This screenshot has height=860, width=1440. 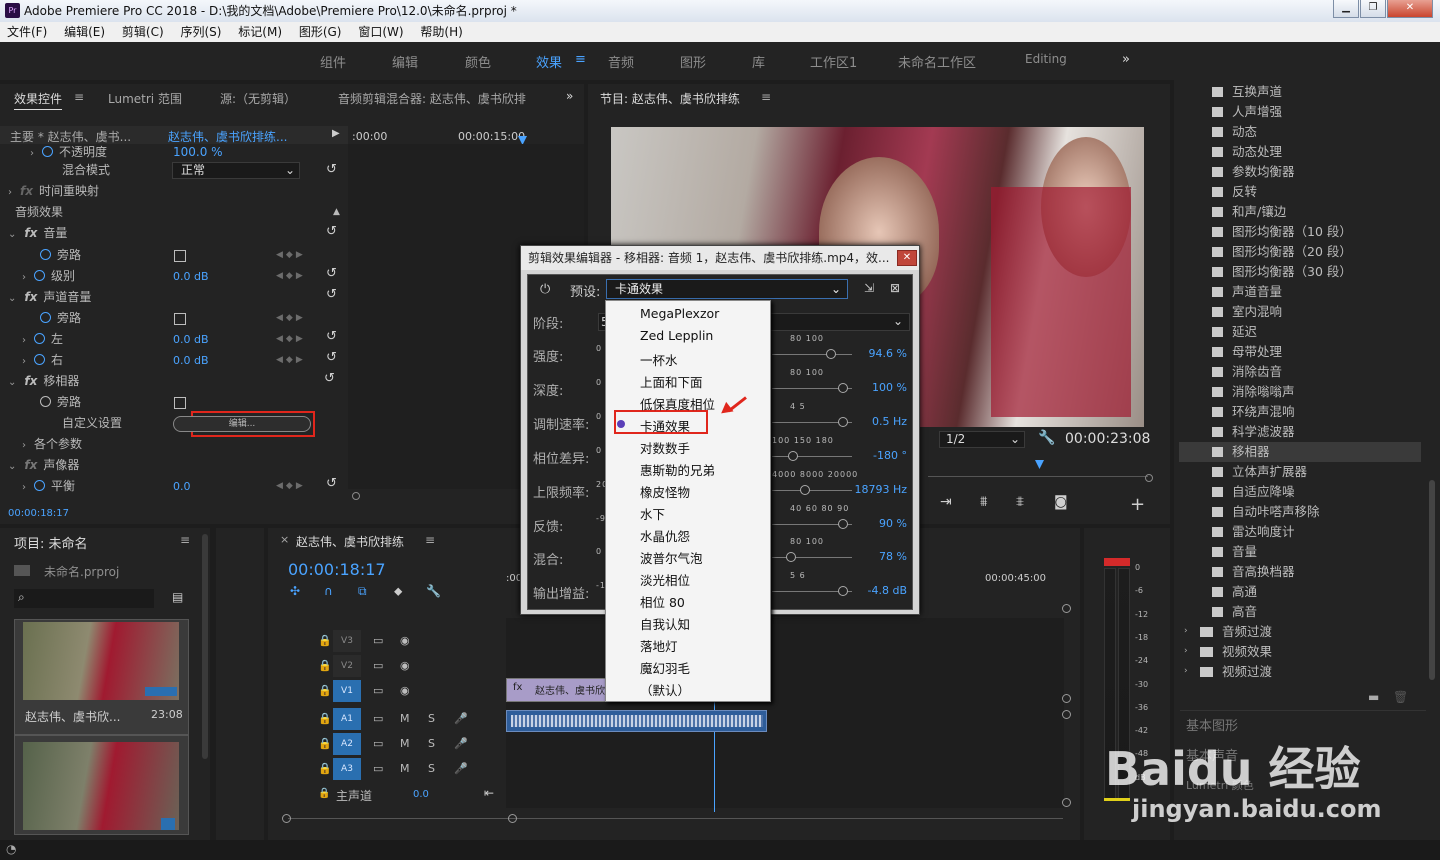 I want to click on program-timecode: 00:00:23:08, so click(x=1107, y=439).